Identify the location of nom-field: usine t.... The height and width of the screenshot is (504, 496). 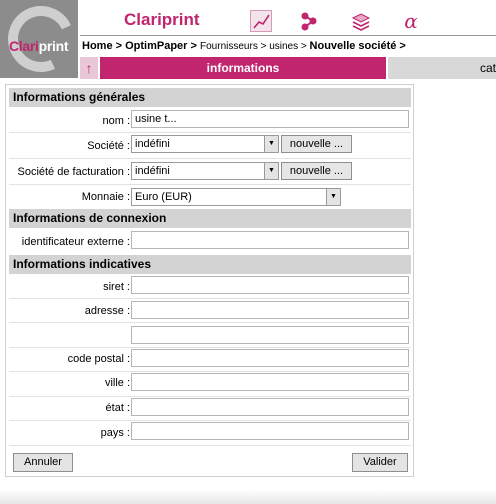
(270, 119).